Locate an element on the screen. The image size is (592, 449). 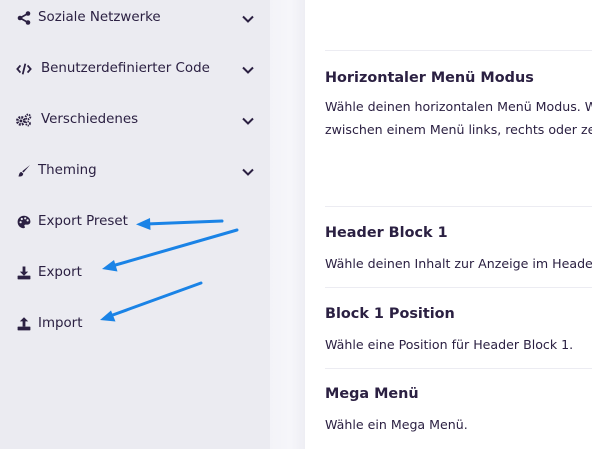
setting-description: Wähle deinen Inhalt zur Anzeige im Heade is located at coordinates (458, 263).